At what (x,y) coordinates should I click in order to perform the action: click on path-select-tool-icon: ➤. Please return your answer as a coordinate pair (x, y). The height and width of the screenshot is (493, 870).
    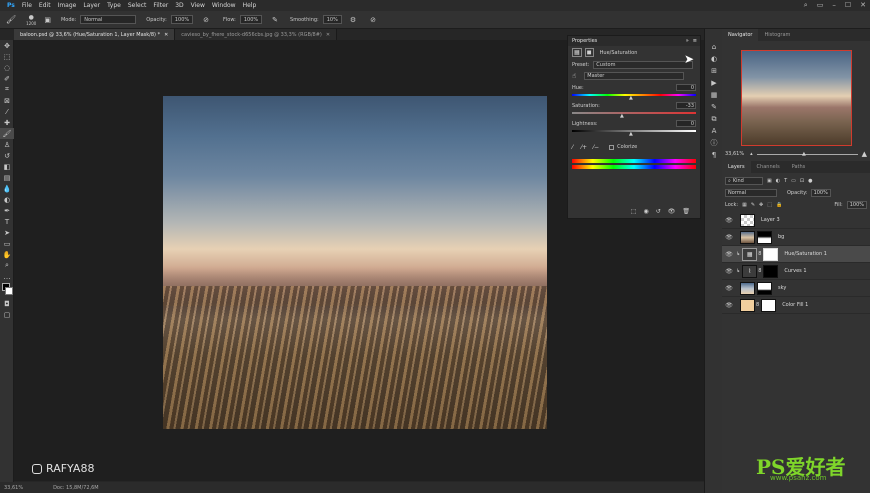
    Looking at the image, I should click on (7, 232).